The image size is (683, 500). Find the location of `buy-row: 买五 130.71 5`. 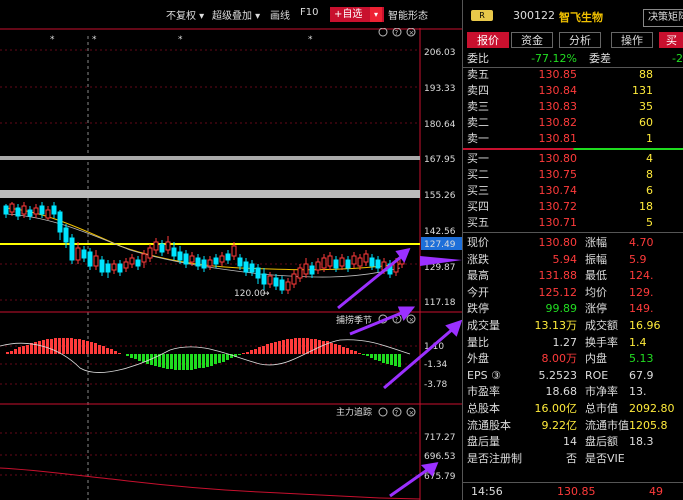

buy-row: 买五 130.71 5 is located at coordinates (573, 222).